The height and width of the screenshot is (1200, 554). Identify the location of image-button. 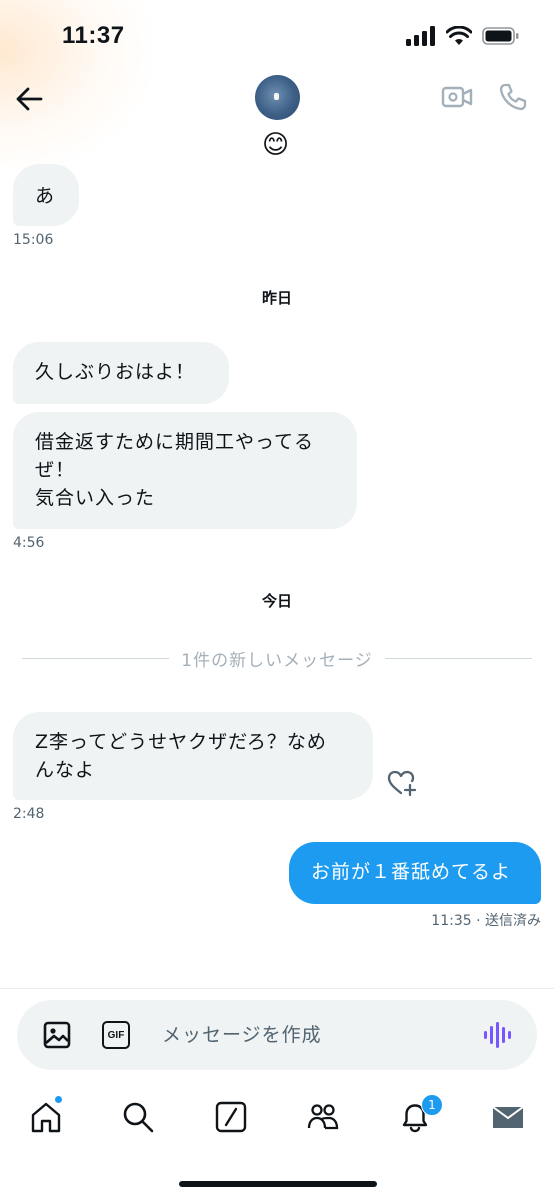
(57, 1037).